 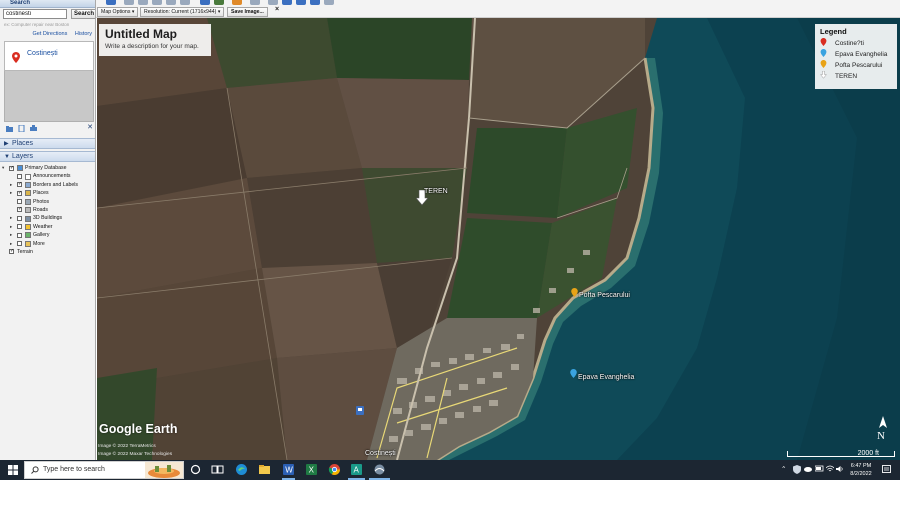 I want to click on compass: N, so click(x=883, y=431).